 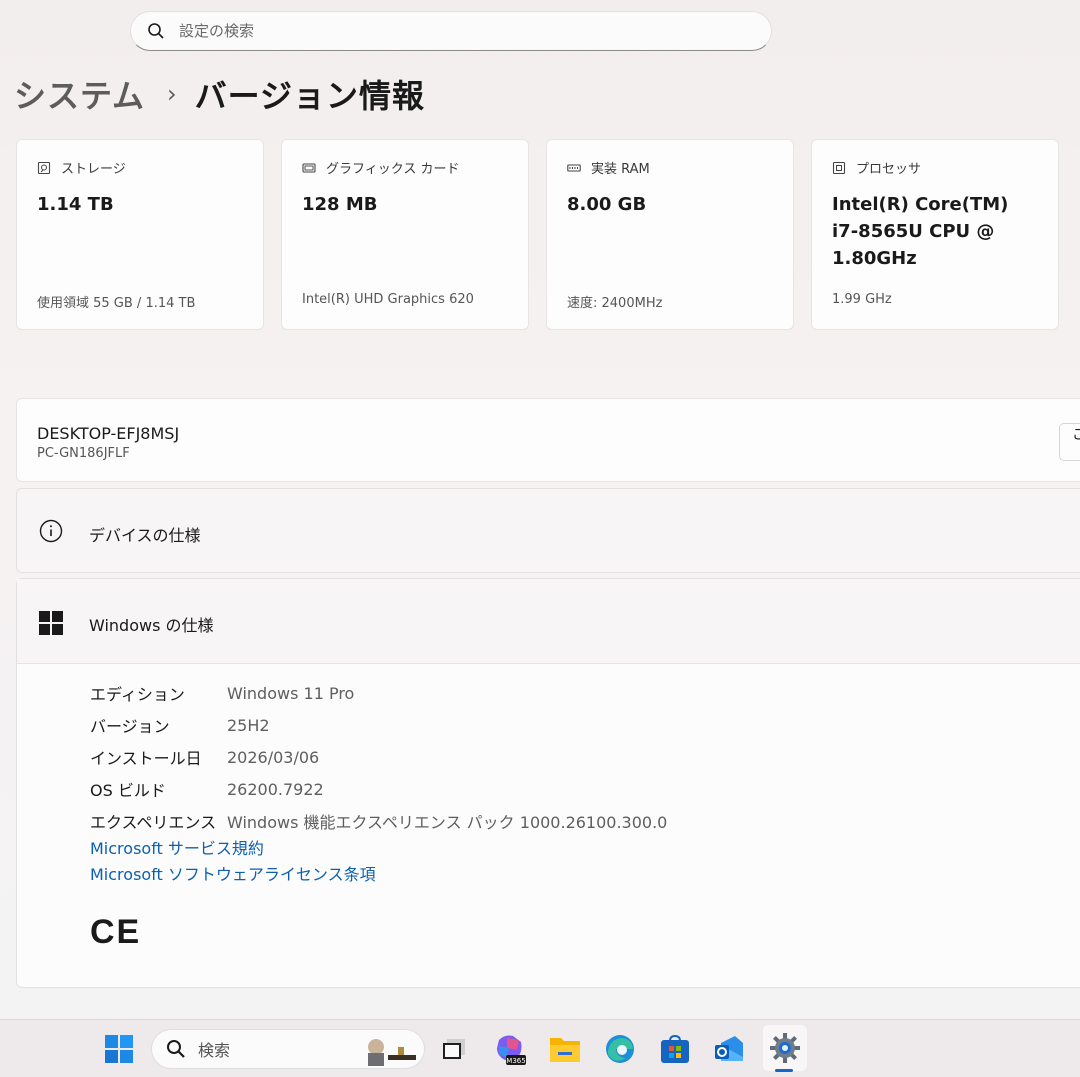 What do you see at coordinates (233, 849) in the screenshot?
I see `microsoft-services-agreement-link: Microsoft サービス規約` at bounding box center [233, 849].